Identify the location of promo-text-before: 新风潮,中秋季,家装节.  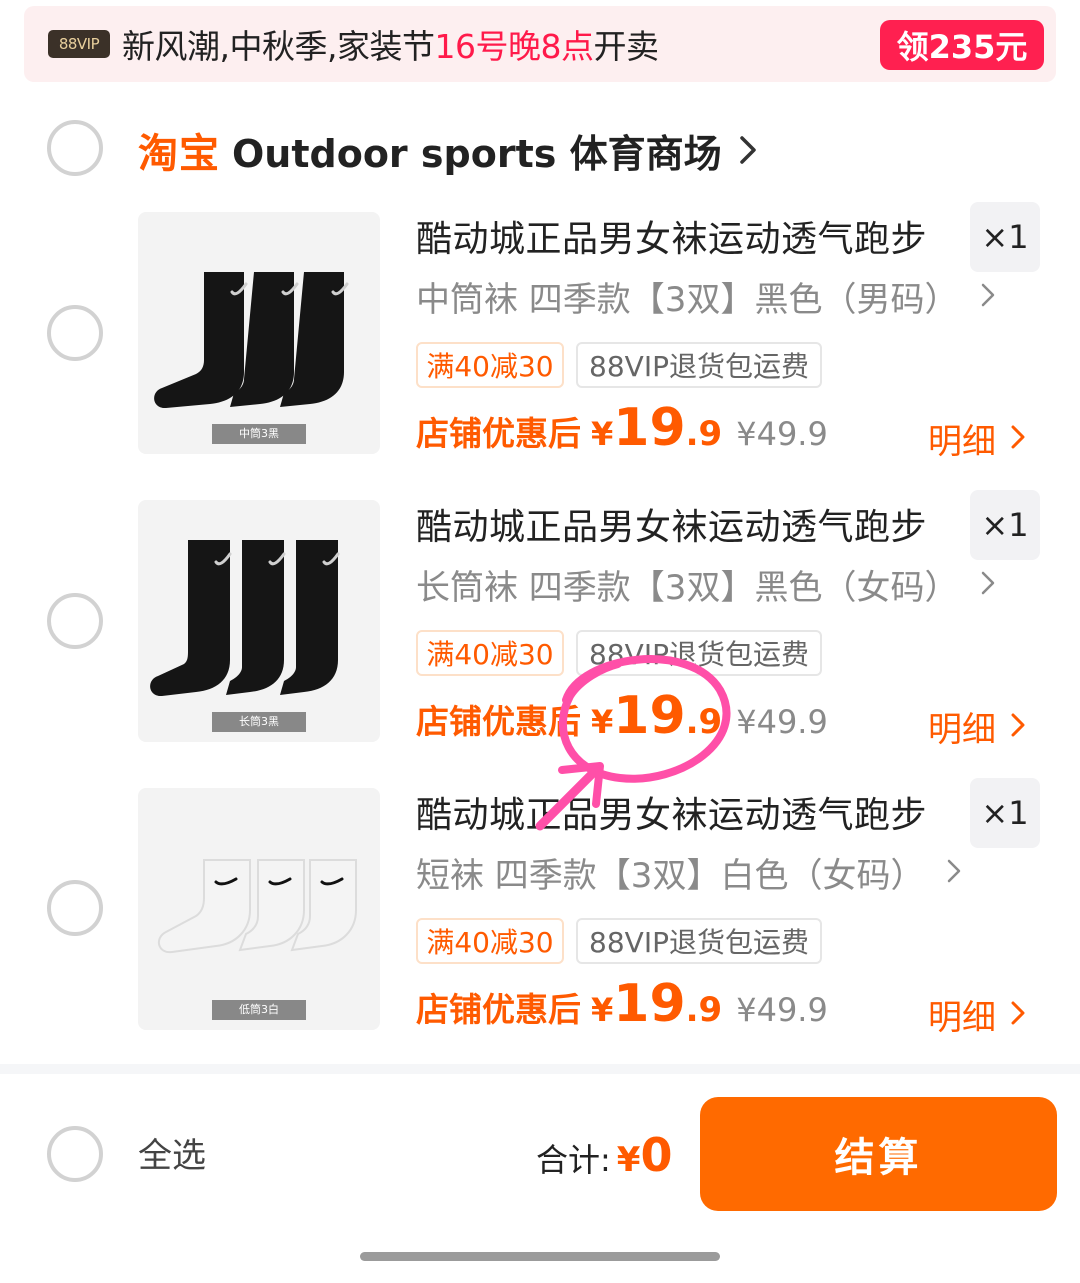
(278, 46).